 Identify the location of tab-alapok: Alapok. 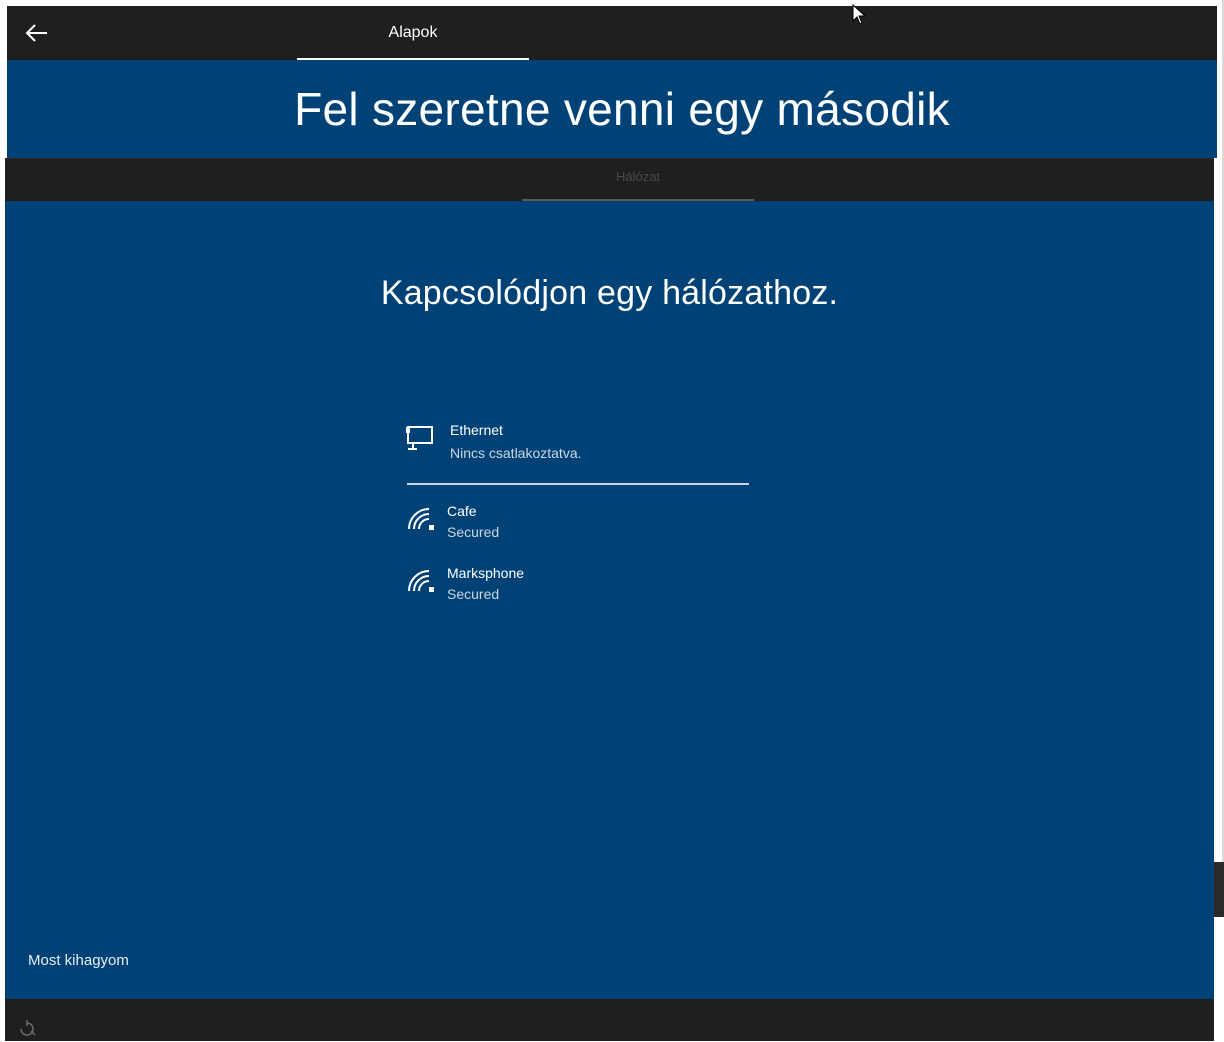
(413, 33).